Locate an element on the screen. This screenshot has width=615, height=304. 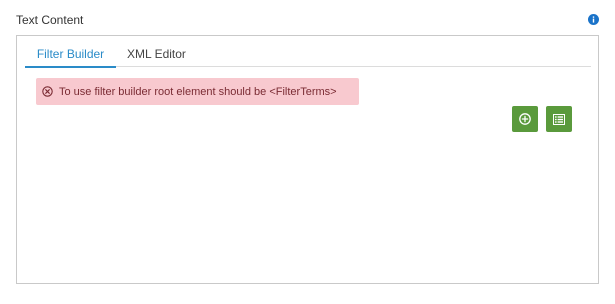
filter-list-button is located at coordinates (559, 119).